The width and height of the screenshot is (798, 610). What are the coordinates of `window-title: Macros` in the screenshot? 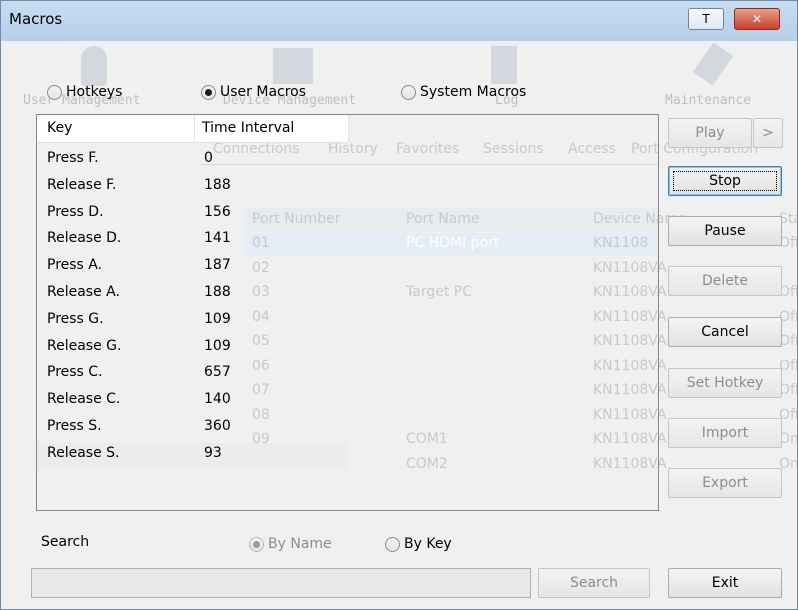 It's located at (36, 19).